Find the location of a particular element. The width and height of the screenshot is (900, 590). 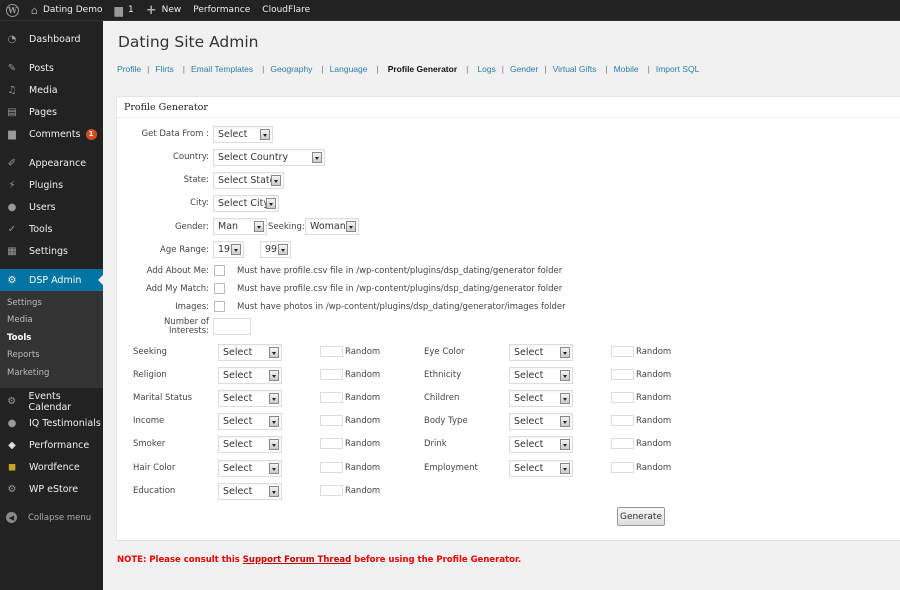

religion-select: Select is located at coordinates (250, 376).